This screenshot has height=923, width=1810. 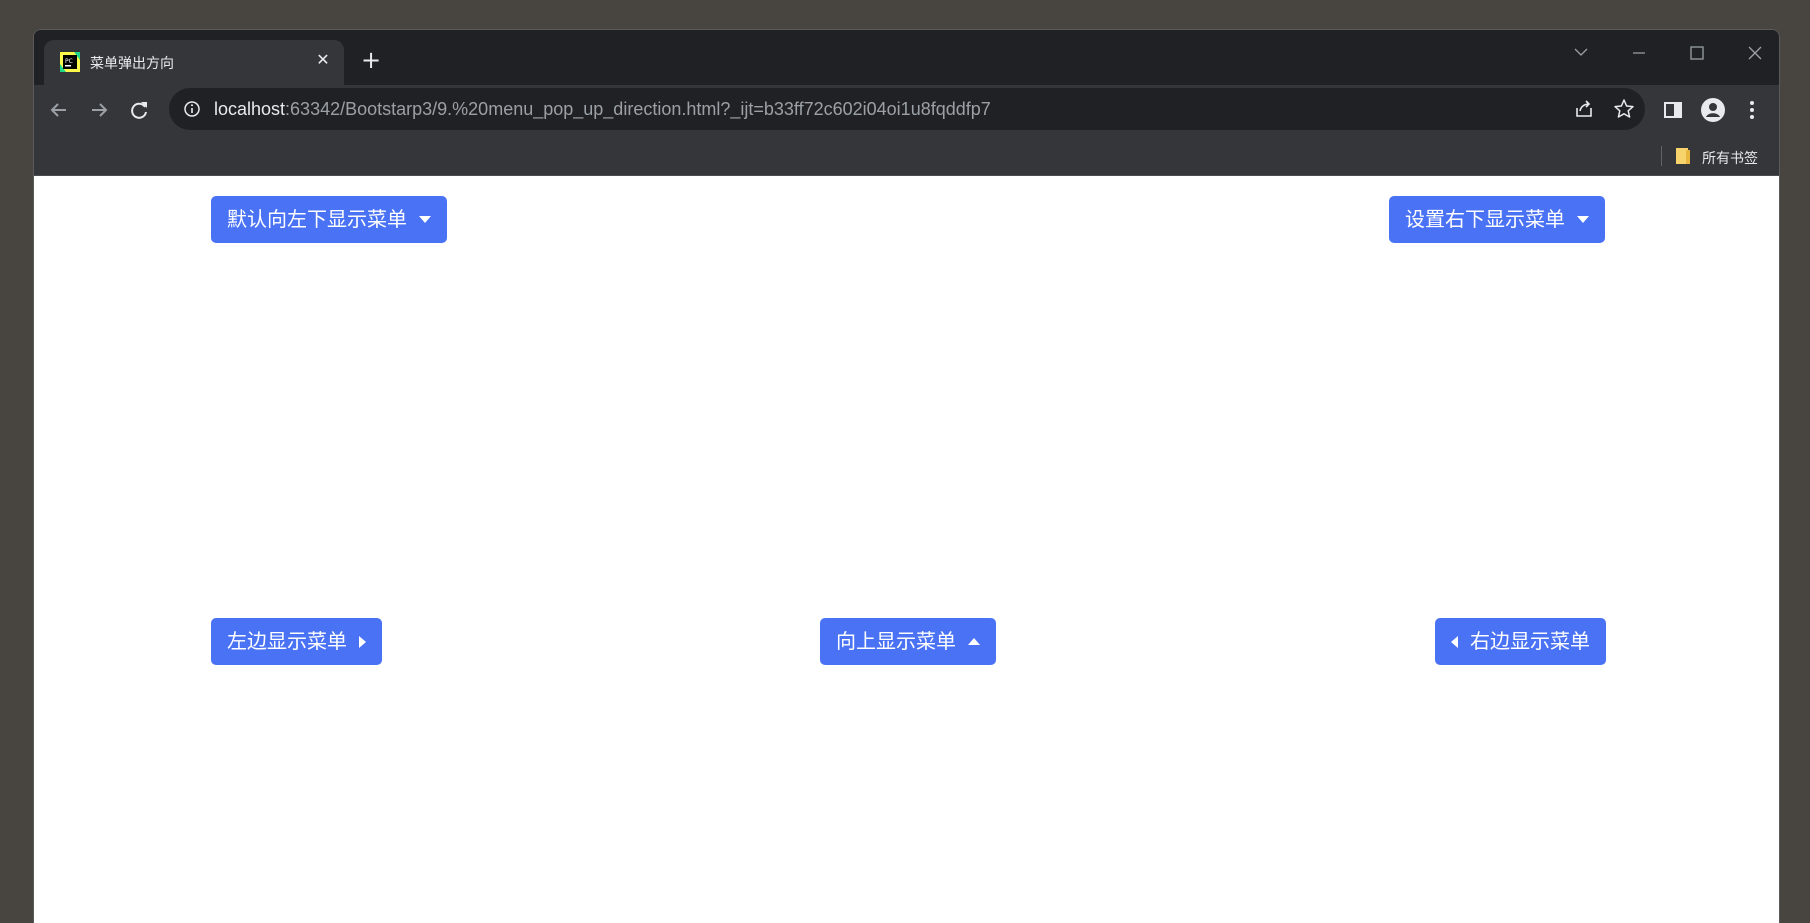 I want to click on caret-up-icon, so click(x=974, y=641).